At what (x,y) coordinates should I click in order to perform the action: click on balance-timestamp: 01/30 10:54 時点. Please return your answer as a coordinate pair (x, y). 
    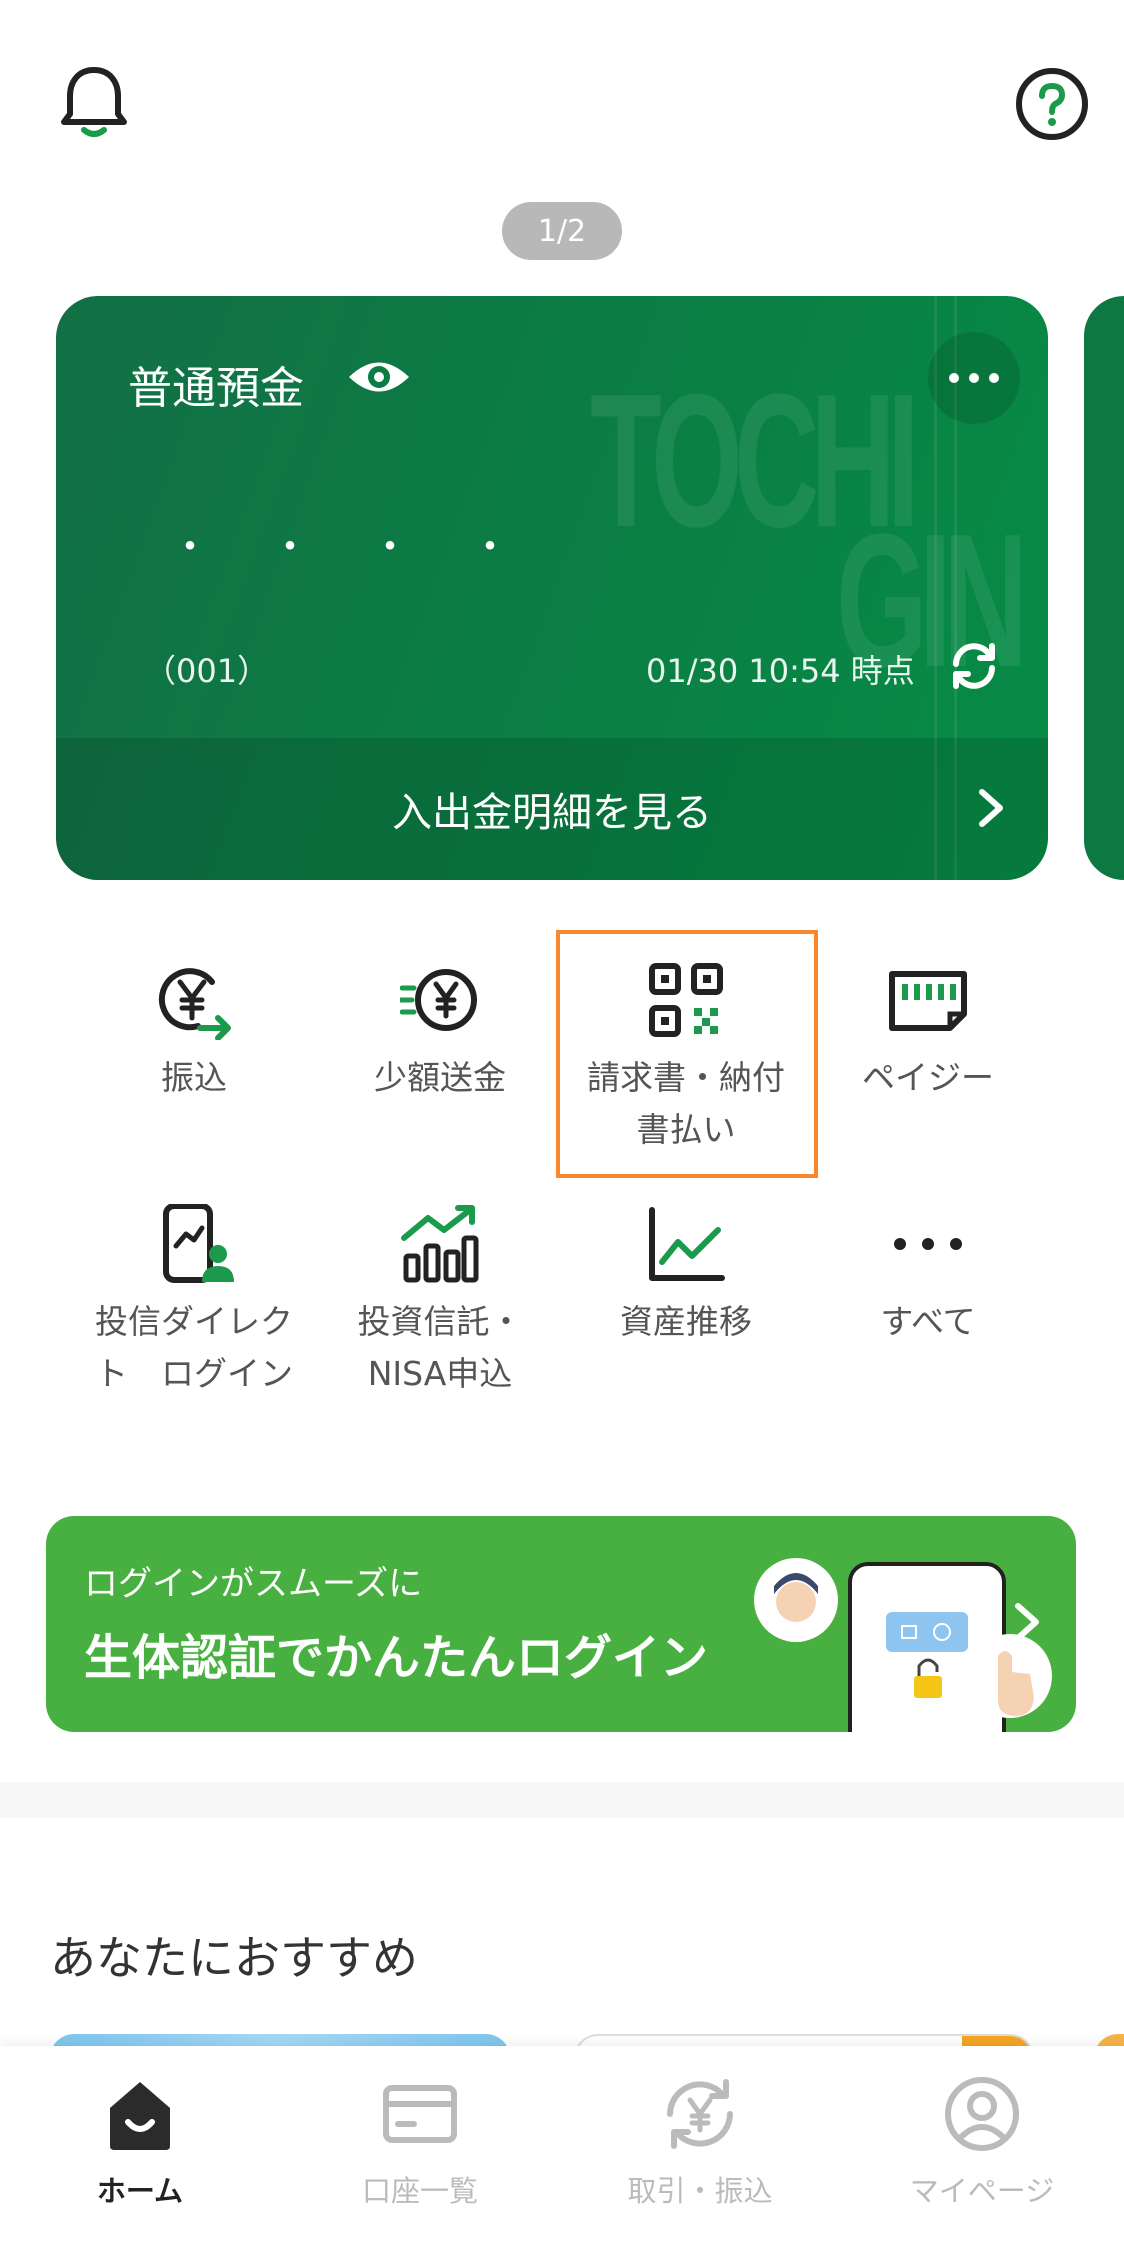
    Looking at the image, I should click on (780, 671).